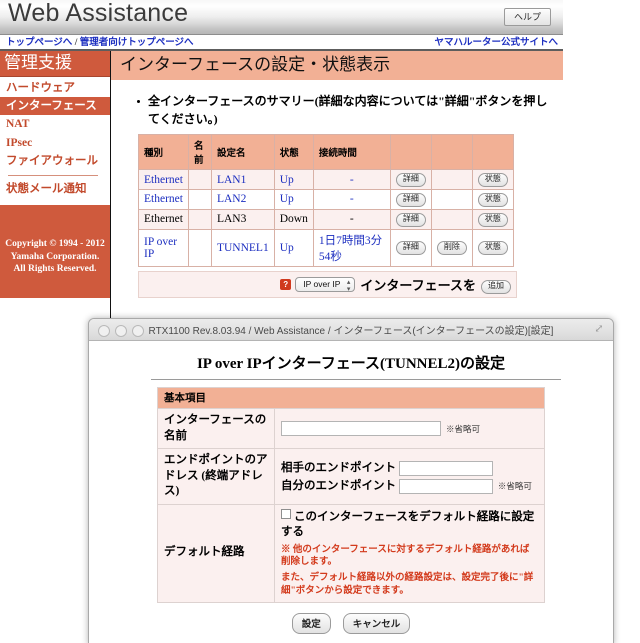 The height and width of the screenshot is (643, 640). Describe the element at coordinates (376, 623) in the screenshot. I see `cancel-button: キャンセル` at that location.